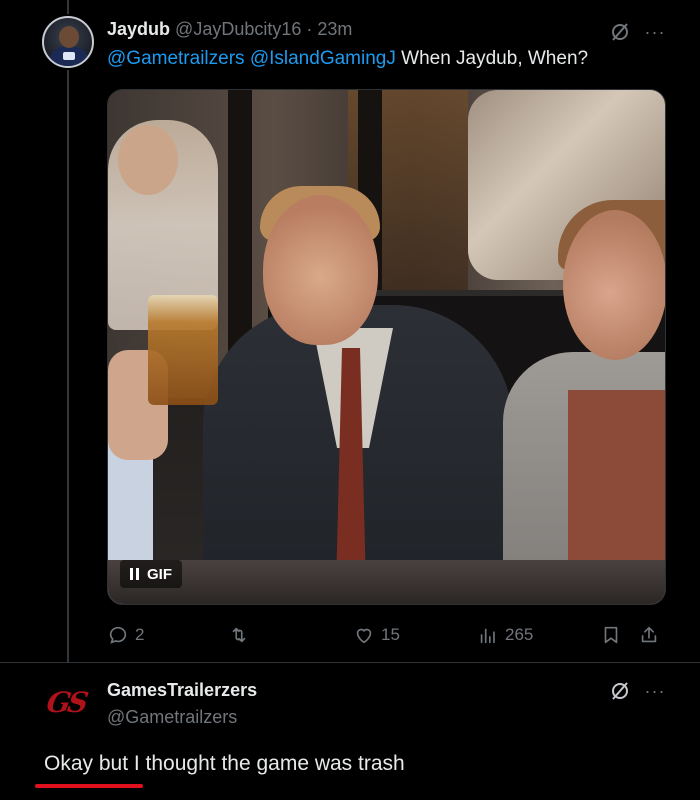  What do you see at coordinates (138, 29) in the screenshot?
I see `author-name: Jaydub` at bounding box center [138, 29].